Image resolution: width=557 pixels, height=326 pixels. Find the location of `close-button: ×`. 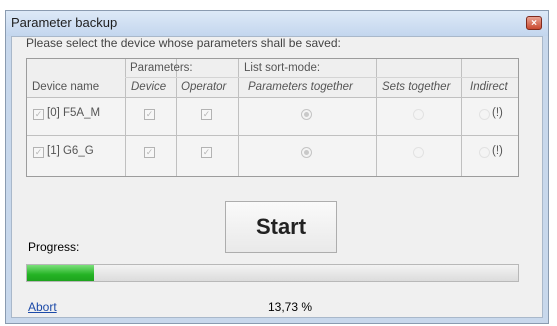

close-button: × is located at coordinates (534, 23).